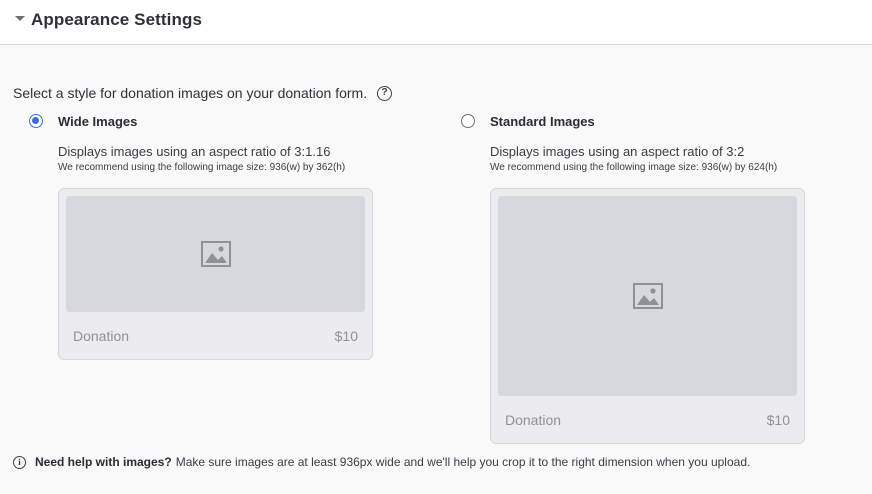  What do you see at coordinates (436, 22) in the screenshot?
I see `section-header: Appearance Settings` at bounding box center [436, 22].